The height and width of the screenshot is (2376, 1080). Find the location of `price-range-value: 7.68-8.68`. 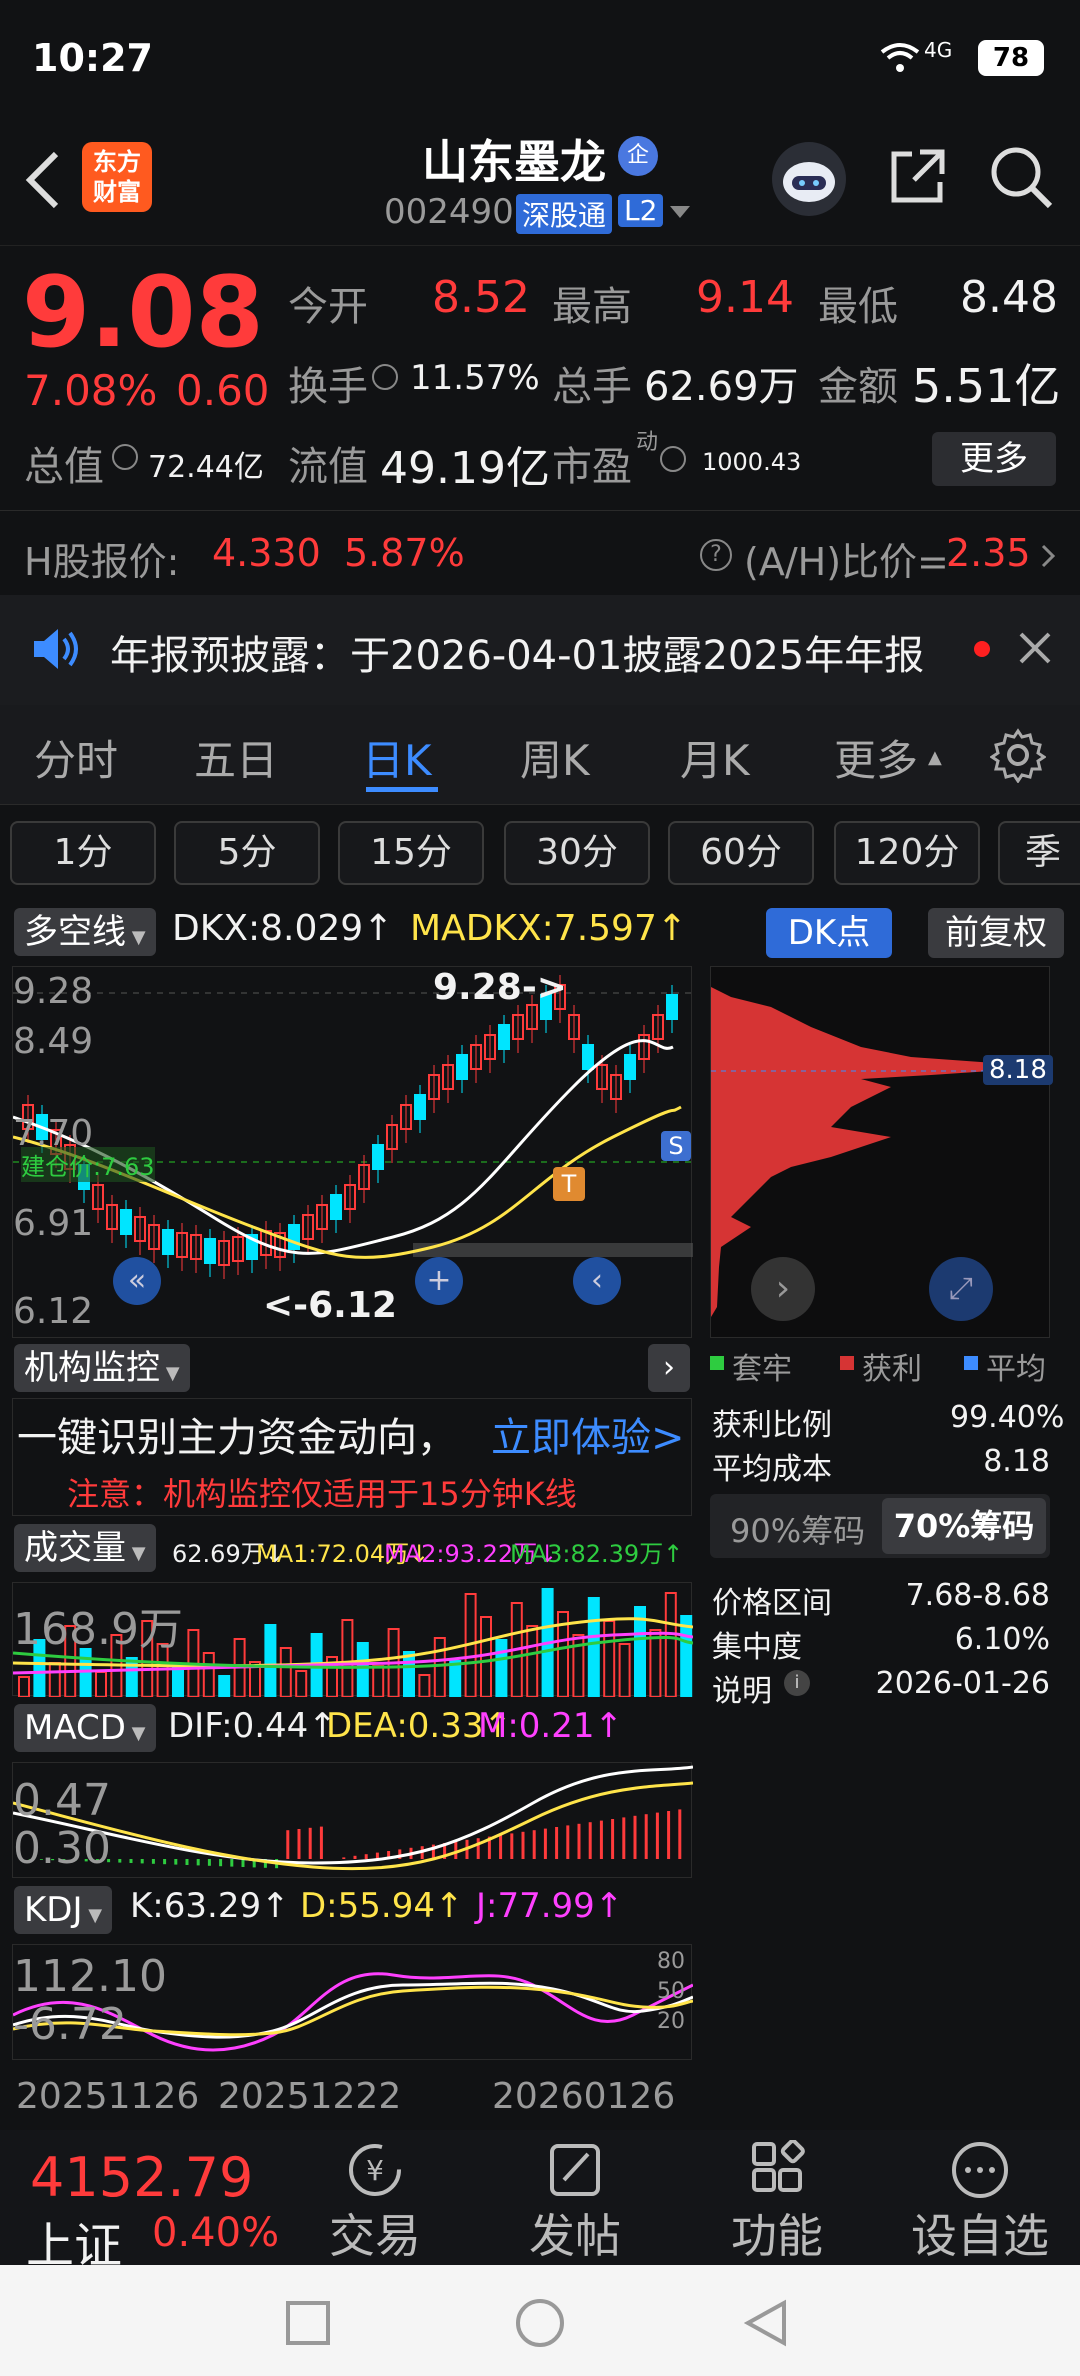

price-range-value: 7.68-8.68 is located at coordinates (977, 1595).